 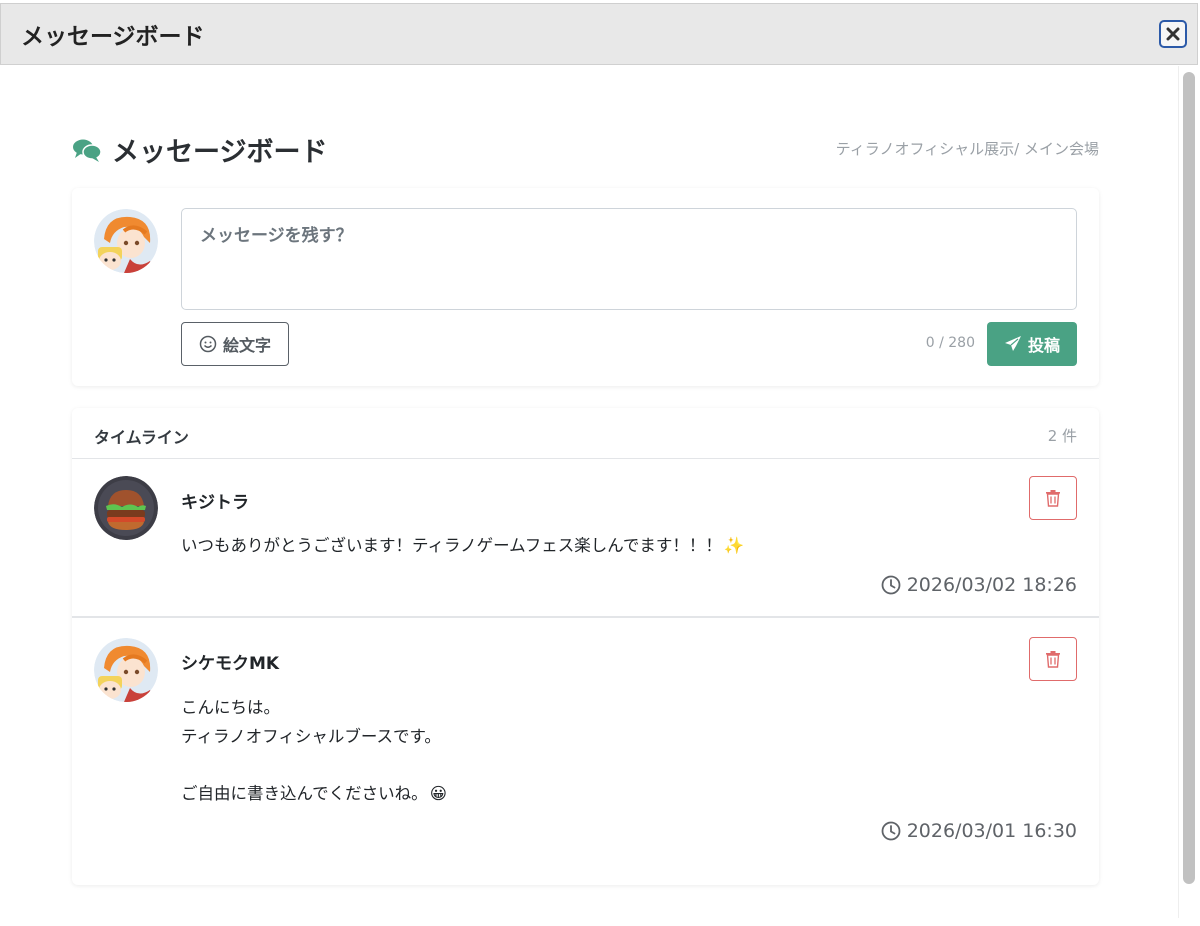 What do you see at coordinates (438, 793) in the screenshot?
I see `grinning-face-emoji: 😀` at bounding box center [438, 793].